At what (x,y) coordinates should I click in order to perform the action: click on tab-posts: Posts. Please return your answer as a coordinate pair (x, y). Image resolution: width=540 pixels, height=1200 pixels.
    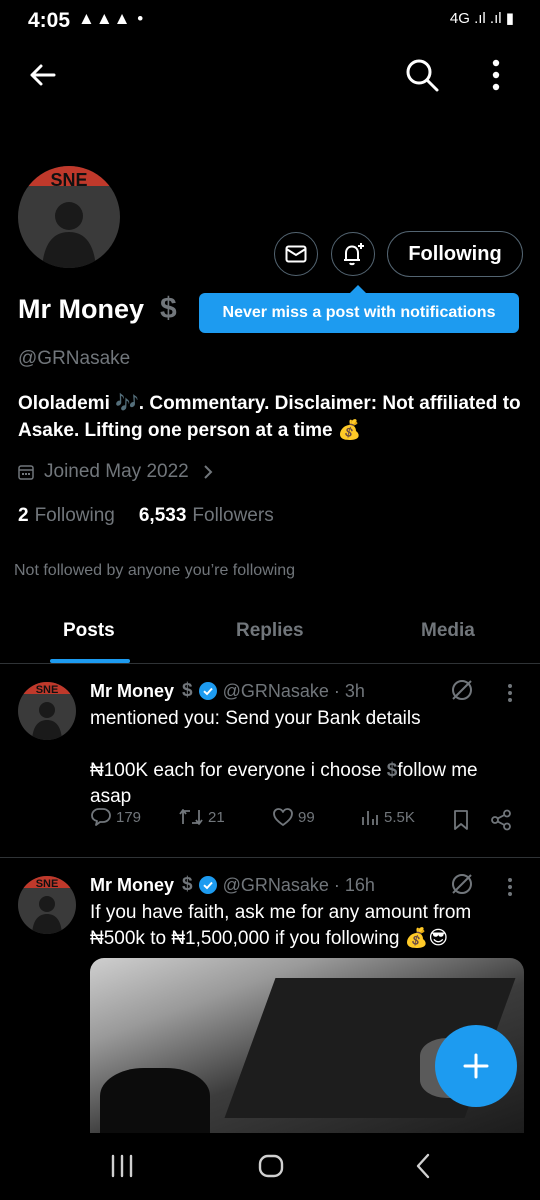
    Looking at the image, I should click on (89, 631).